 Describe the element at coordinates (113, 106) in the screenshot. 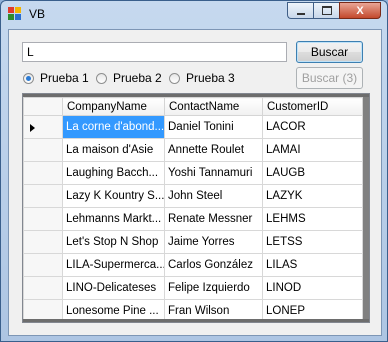

I see `column-header-companyname: CompanyName` at that location.